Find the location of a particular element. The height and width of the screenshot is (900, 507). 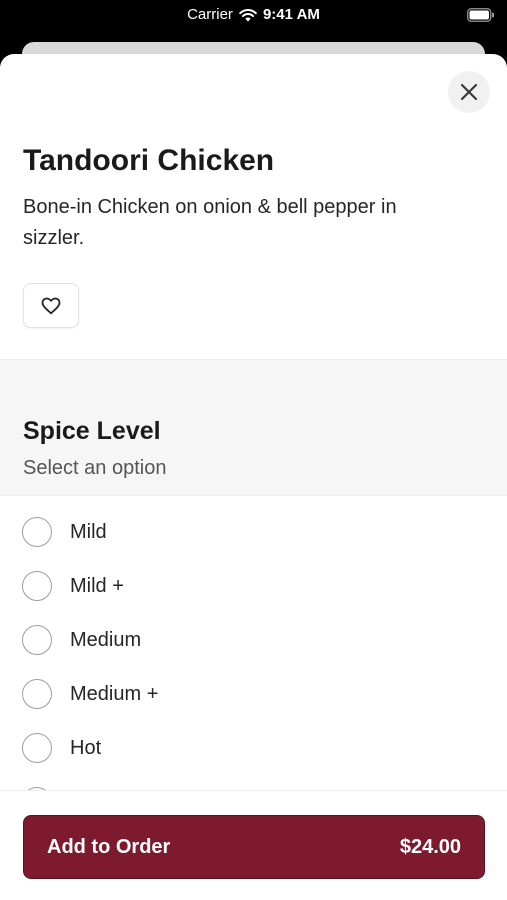

order-footer: Add to Order $24.00 is located at coordinates (253, 845).